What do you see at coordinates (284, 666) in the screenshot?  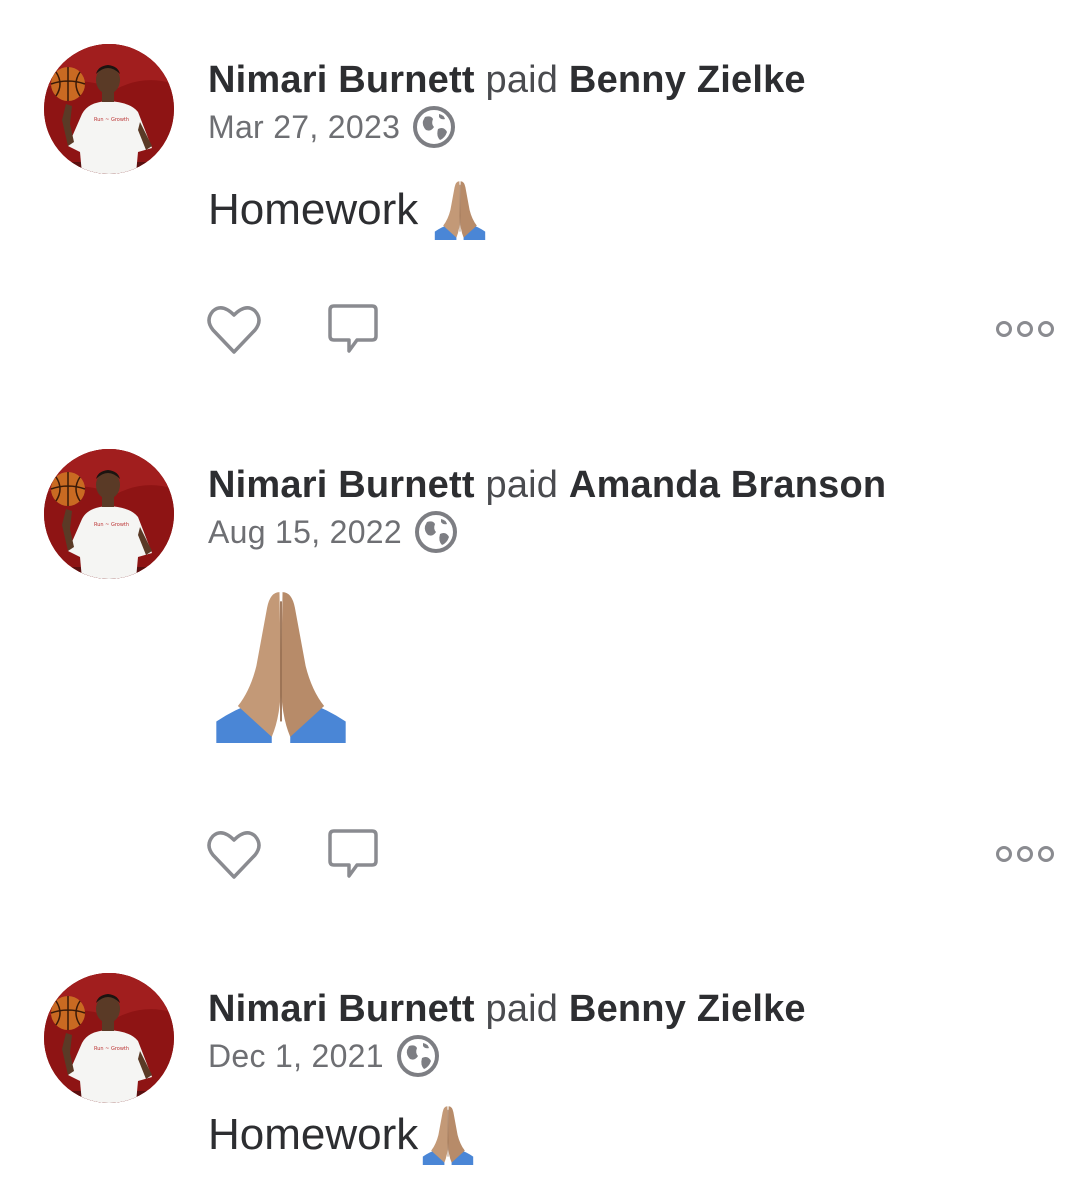 I see `payment-note` at bounding box center [284, 666].